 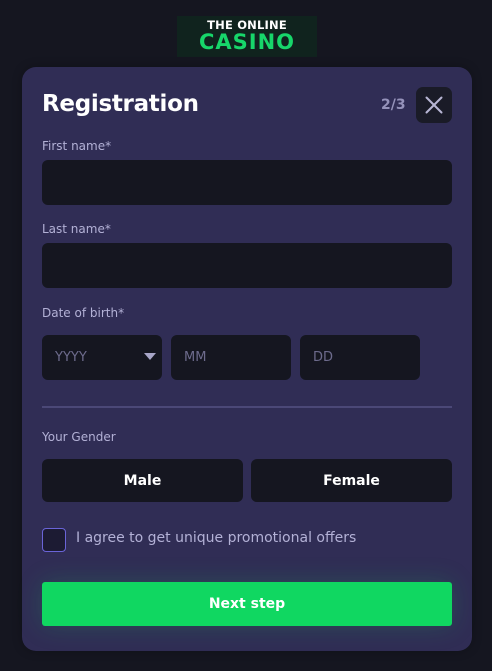 I want to click on dob-month-placeholder: MM, so click(x=195, y=357).